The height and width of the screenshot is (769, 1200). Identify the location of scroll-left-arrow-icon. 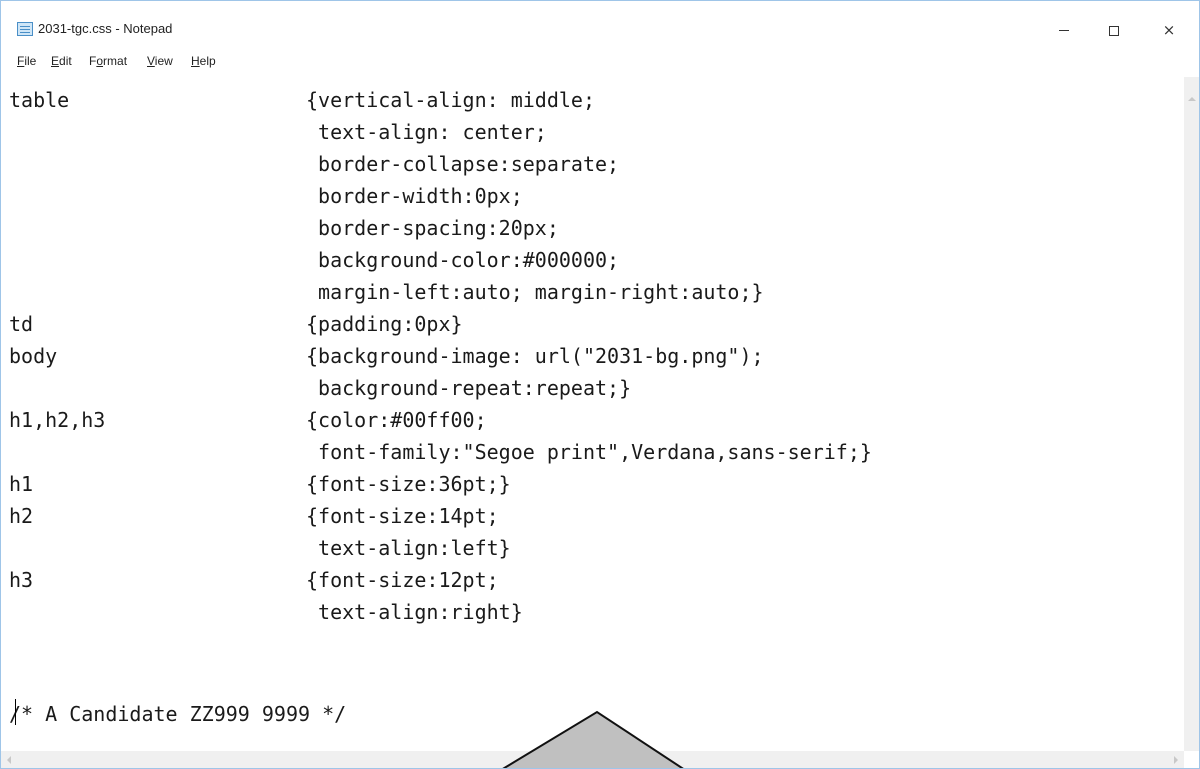
(9, 760).